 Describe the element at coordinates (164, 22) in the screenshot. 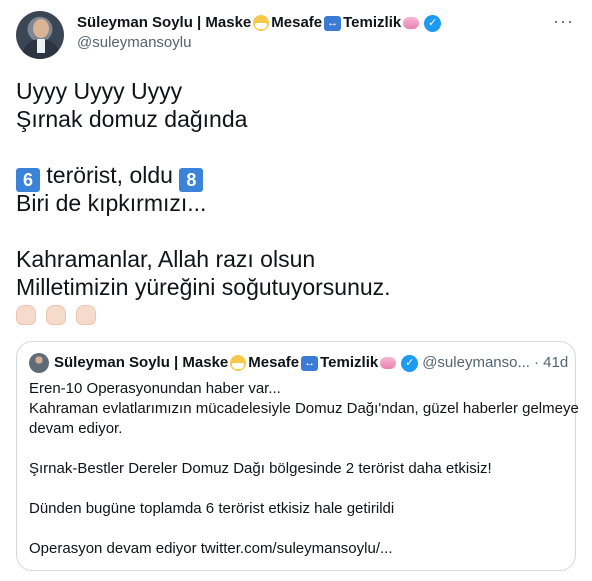

I see `author-name-text: Süleyman Soylu | Maske` at that location.